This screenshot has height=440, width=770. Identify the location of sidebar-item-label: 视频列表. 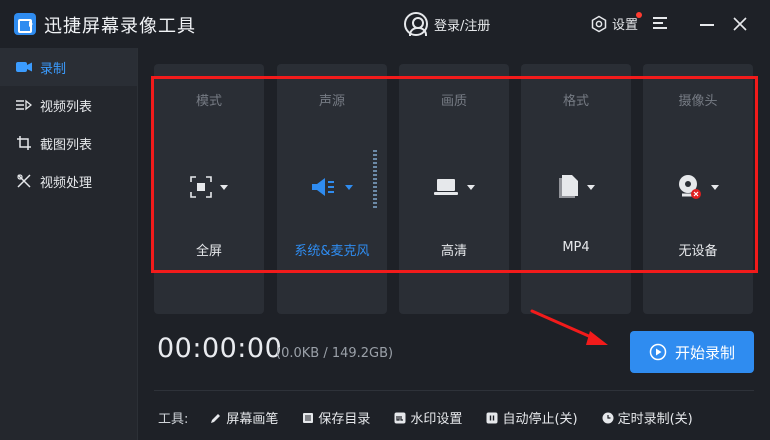
(66, 107).